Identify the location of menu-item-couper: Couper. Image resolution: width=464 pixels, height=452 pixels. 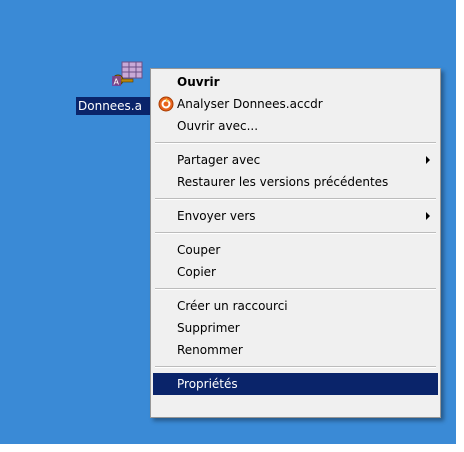
(295, 250).